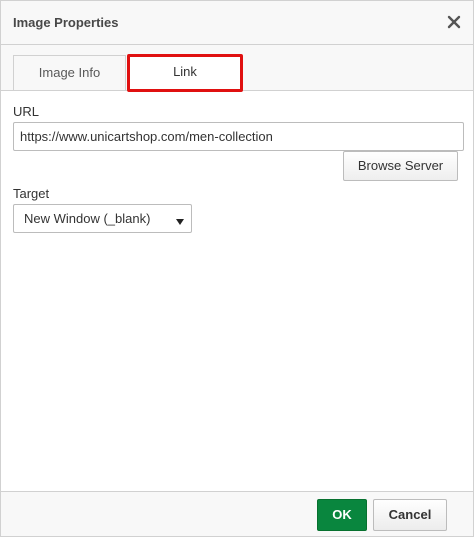  I want to click on target-selected-value: New Window (_blank), so click(87, 218).